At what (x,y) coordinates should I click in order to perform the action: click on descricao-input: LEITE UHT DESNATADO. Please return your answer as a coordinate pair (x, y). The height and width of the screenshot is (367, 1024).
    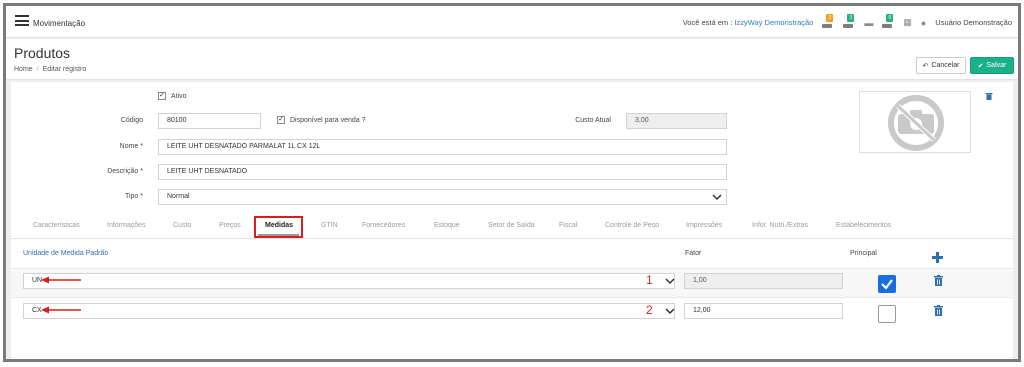
    Looking at the image, I should click on (442, 172).